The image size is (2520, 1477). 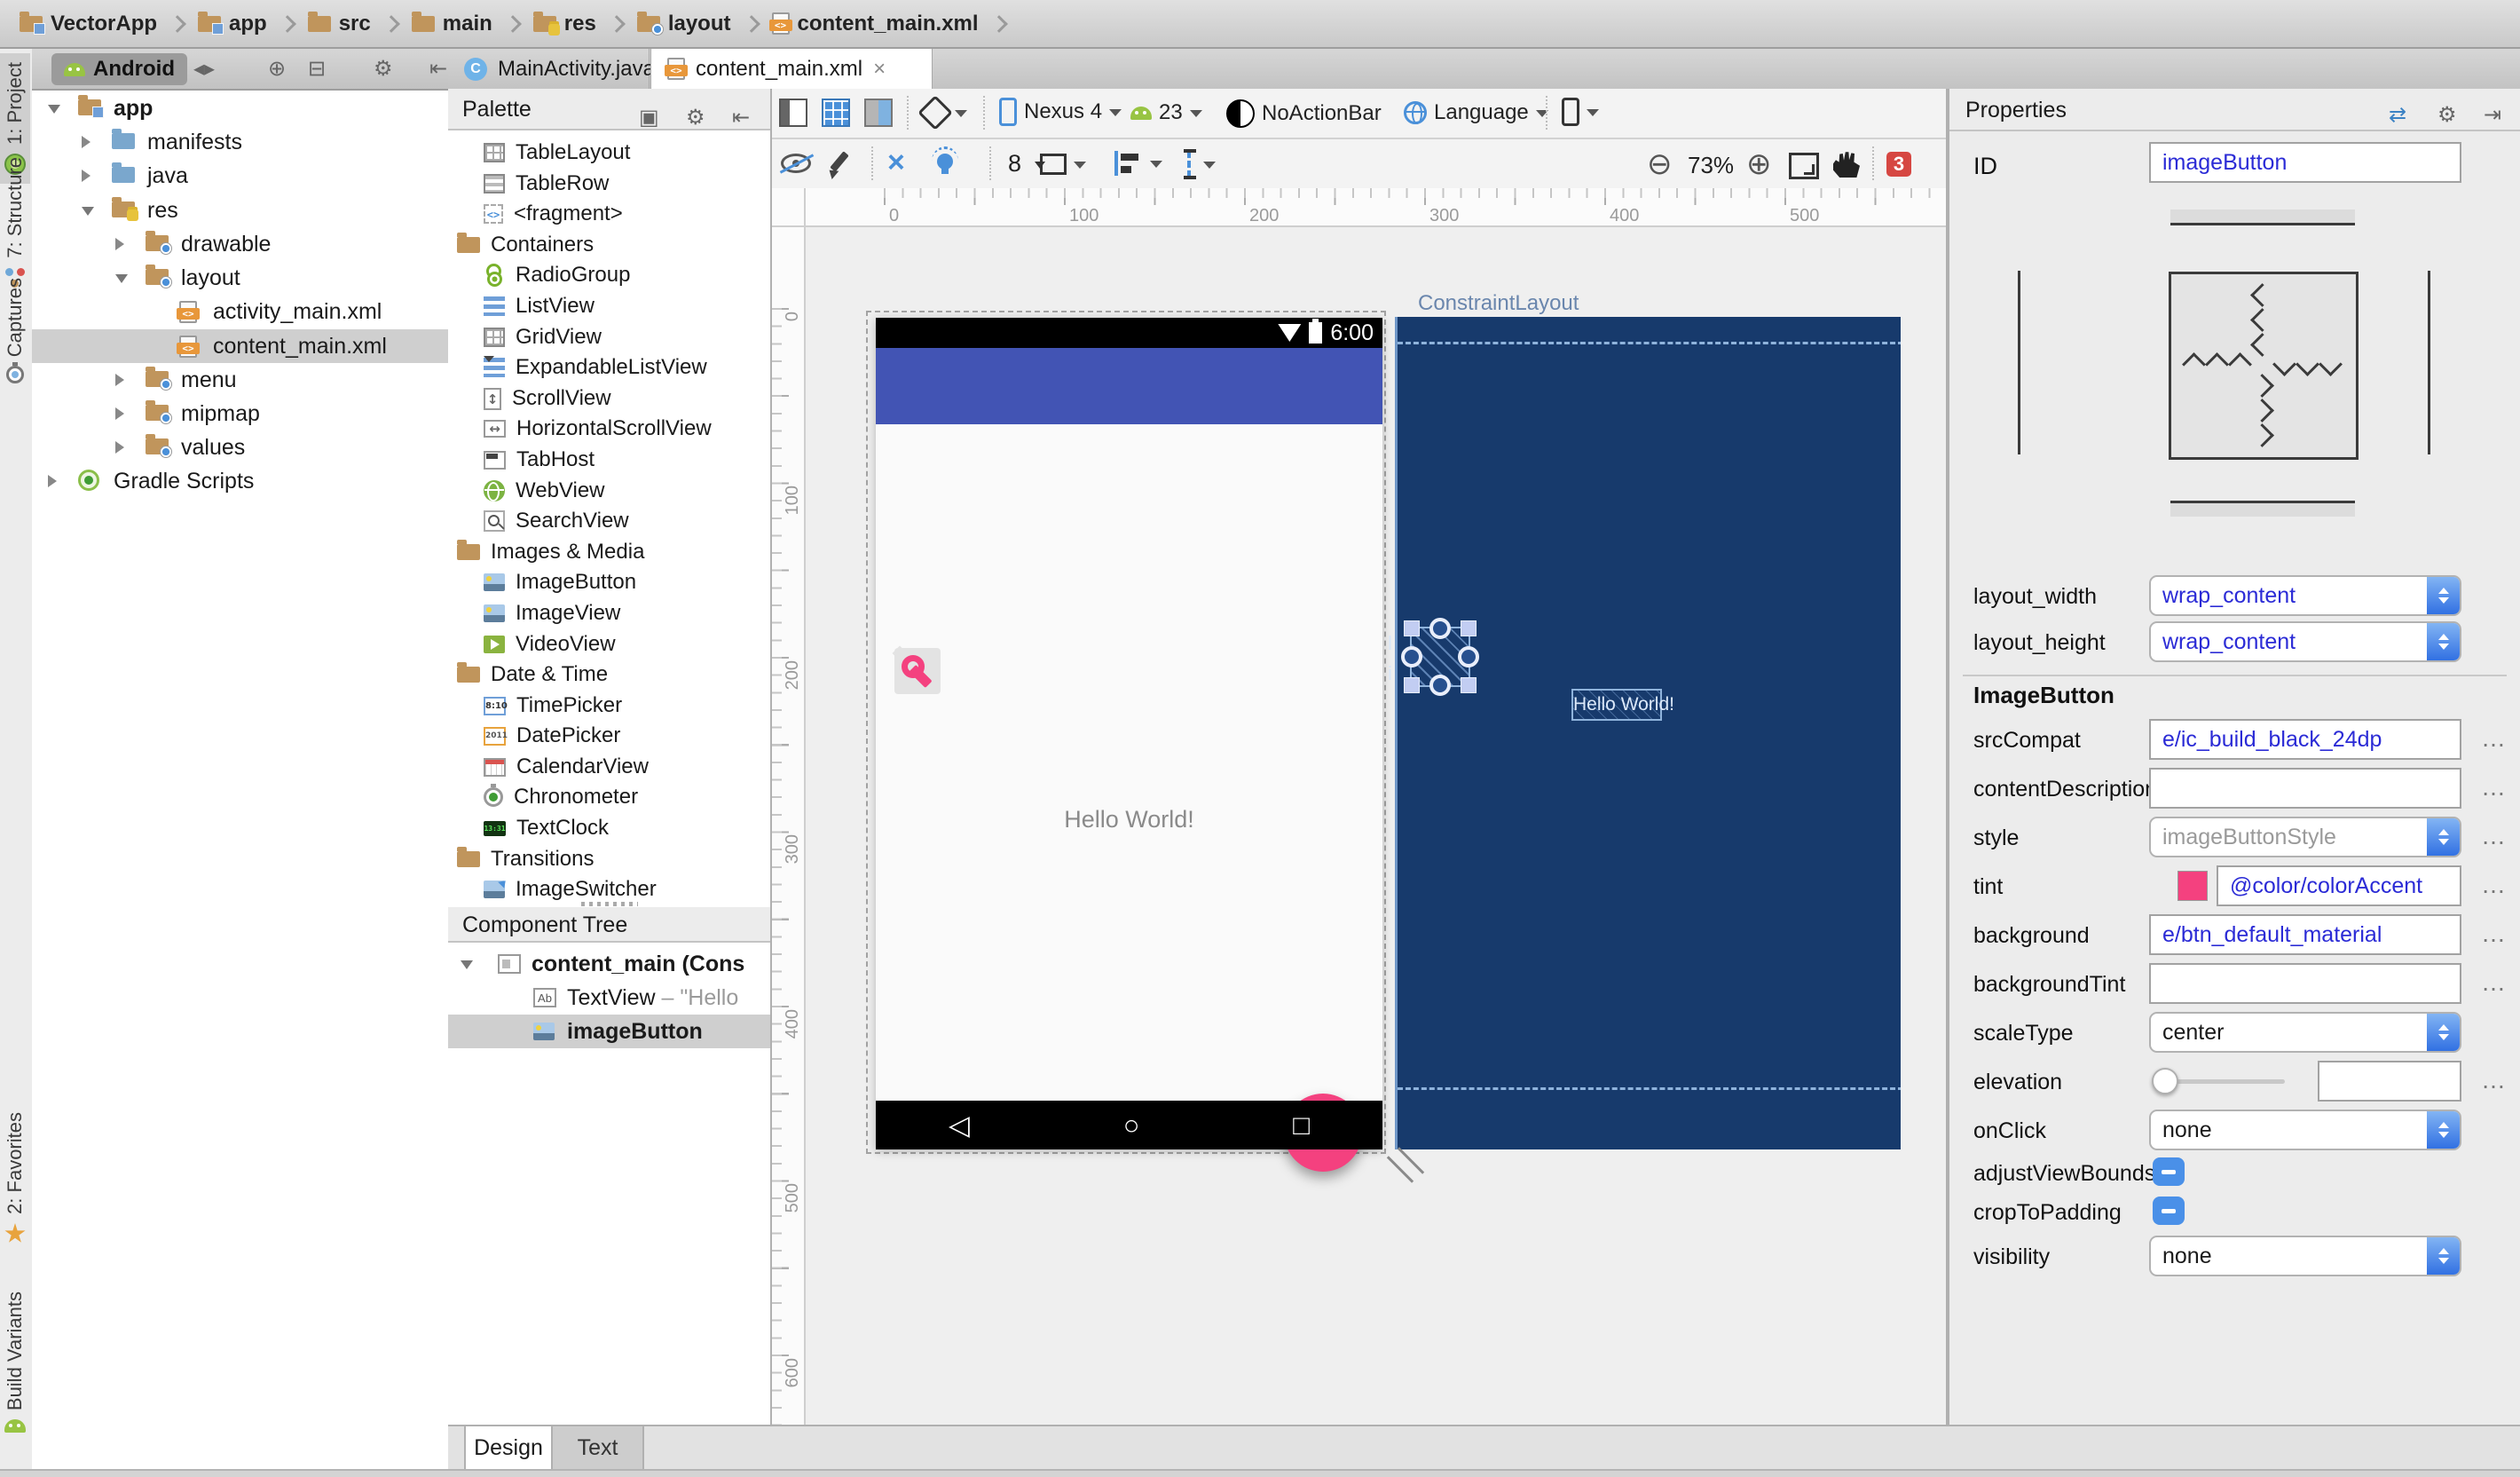 What do you see at coordinates (1061, 164) in the screenshot?
I see `pack-icon` at bounding box center [1061, 164].